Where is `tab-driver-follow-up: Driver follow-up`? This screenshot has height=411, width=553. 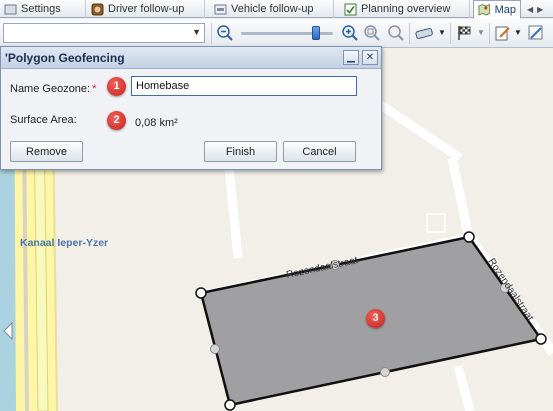 tab-driver-follow-up: Driver follow-up is located at coordinates (146, 9).